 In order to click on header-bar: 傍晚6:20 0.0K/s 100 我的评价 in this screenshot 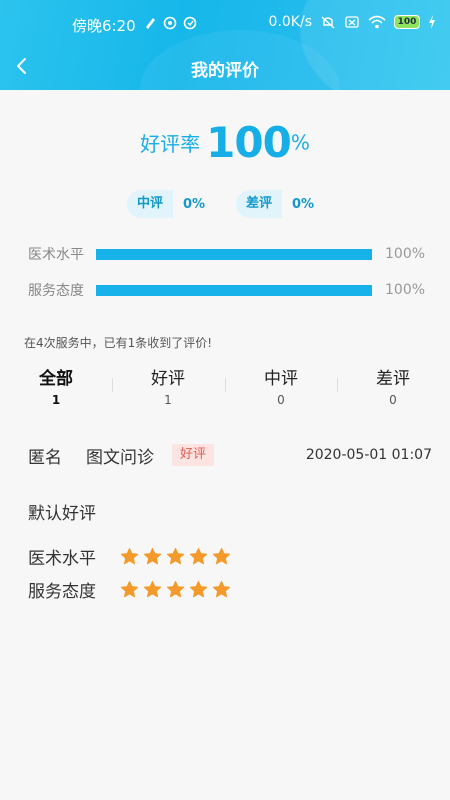, I will do `click(225, 45)`.